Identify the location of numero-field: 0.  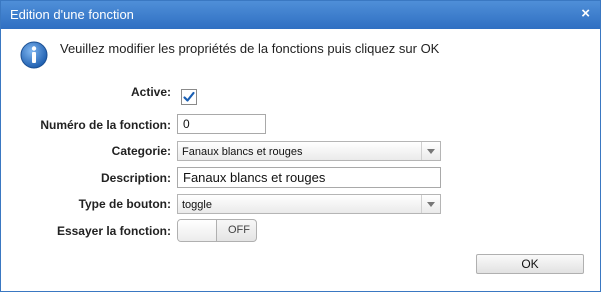
(221, 124).